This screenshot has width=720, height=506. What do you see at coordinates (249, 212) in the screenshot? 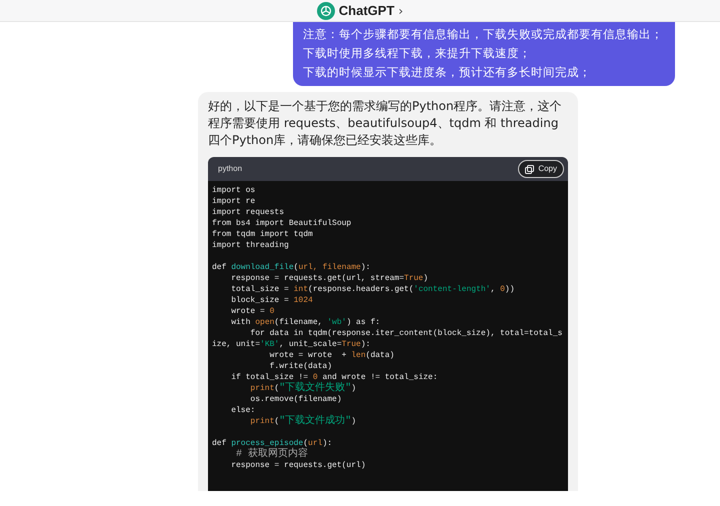
I see `code-line: import requests` at bounding box center [249, 212].